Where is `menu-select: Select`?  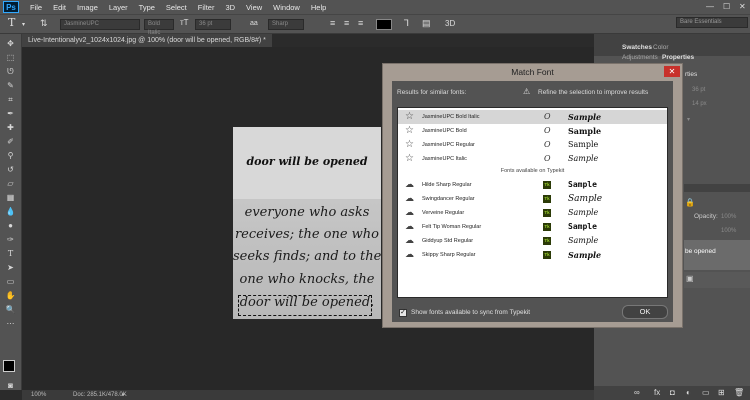 menu-select: Select is located at coordinates (176, 7).